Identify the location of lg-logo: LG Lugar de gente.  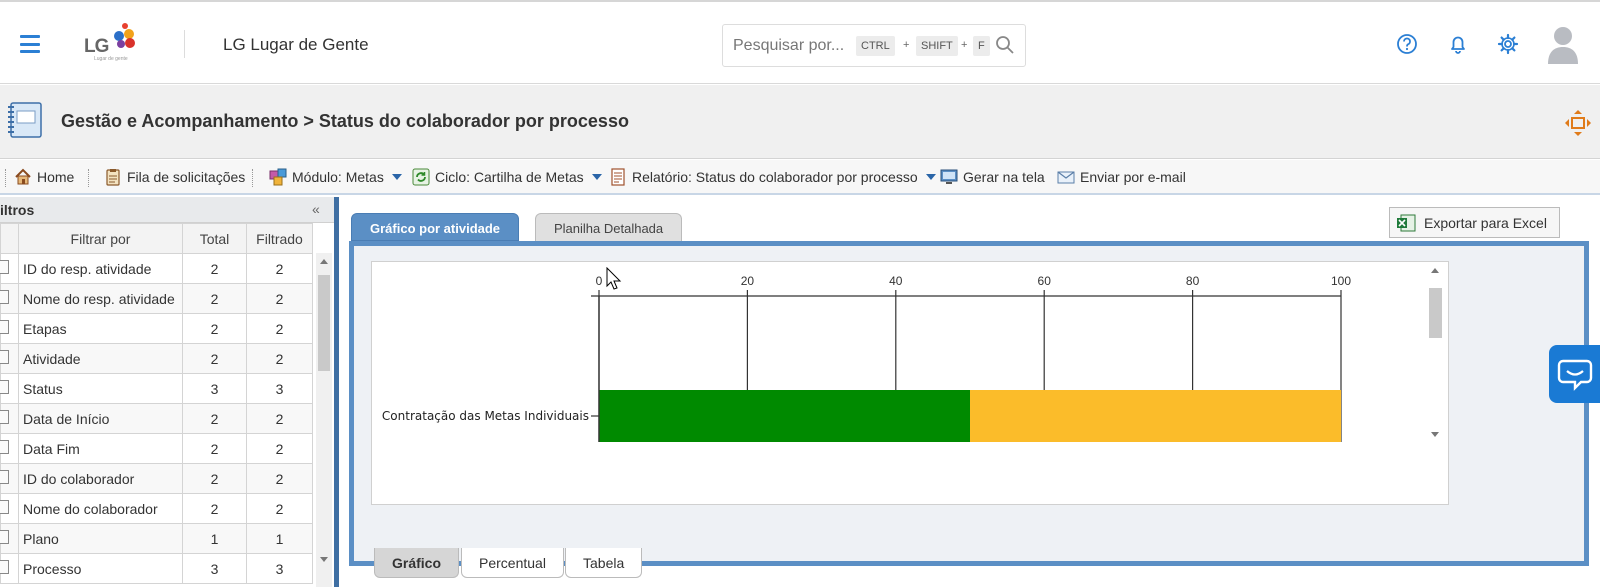
(112, 44).